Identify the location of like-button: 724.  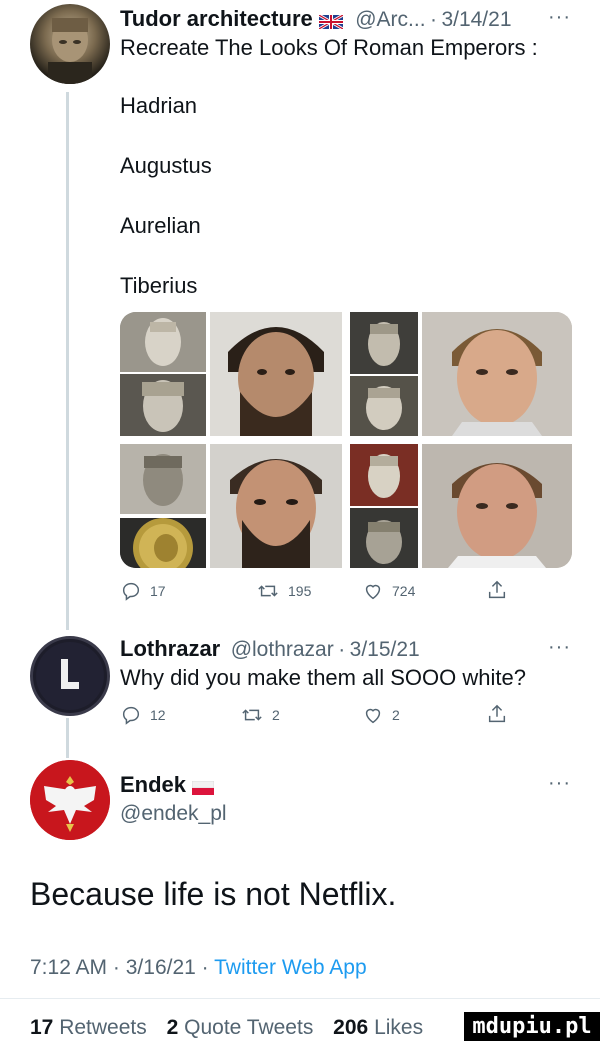
(388, 591).